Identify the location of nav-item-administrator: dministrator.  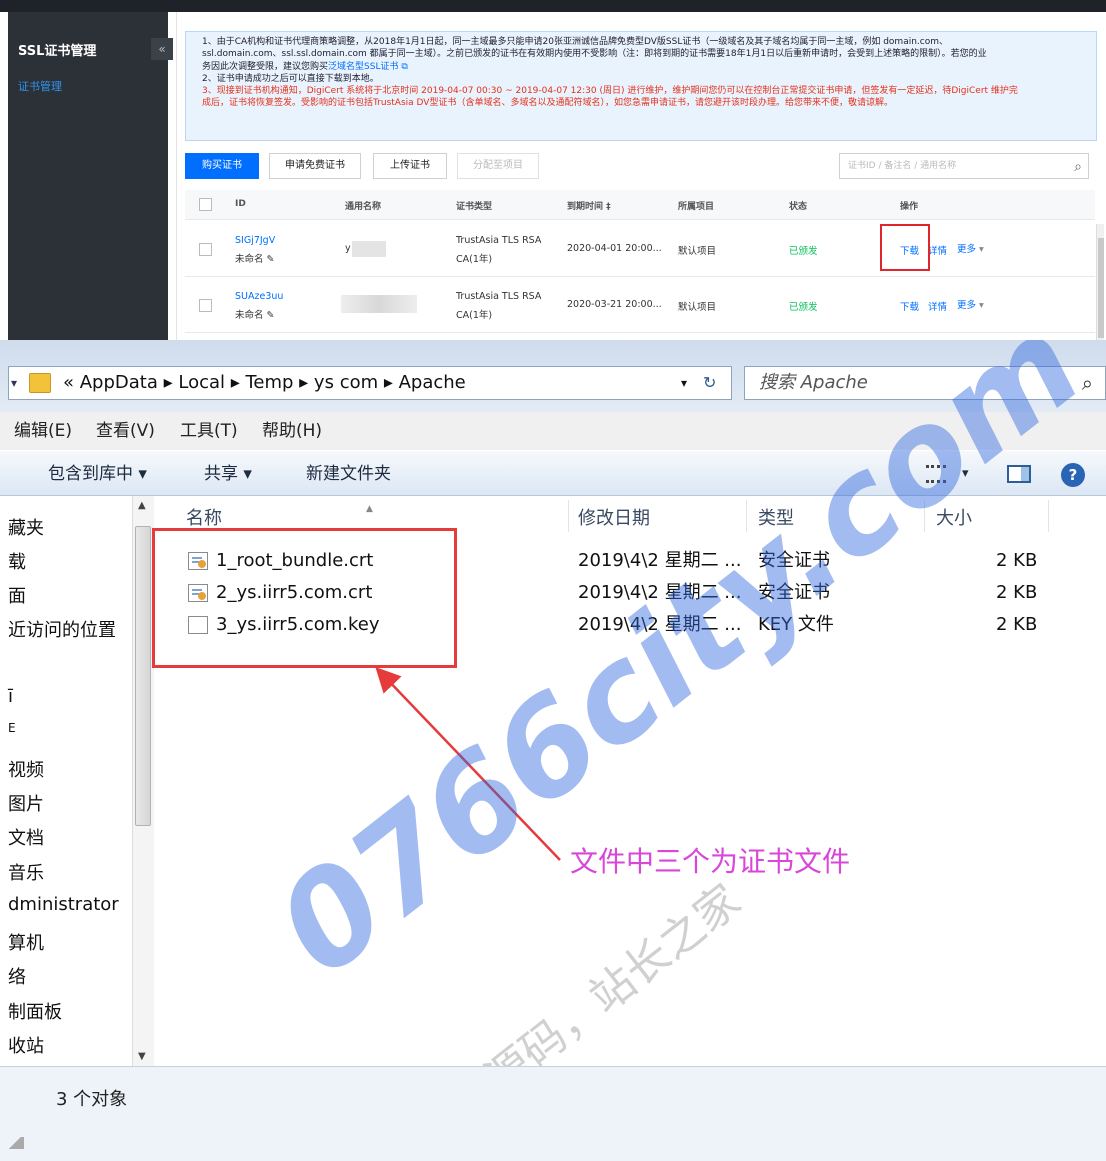
(63, 904).